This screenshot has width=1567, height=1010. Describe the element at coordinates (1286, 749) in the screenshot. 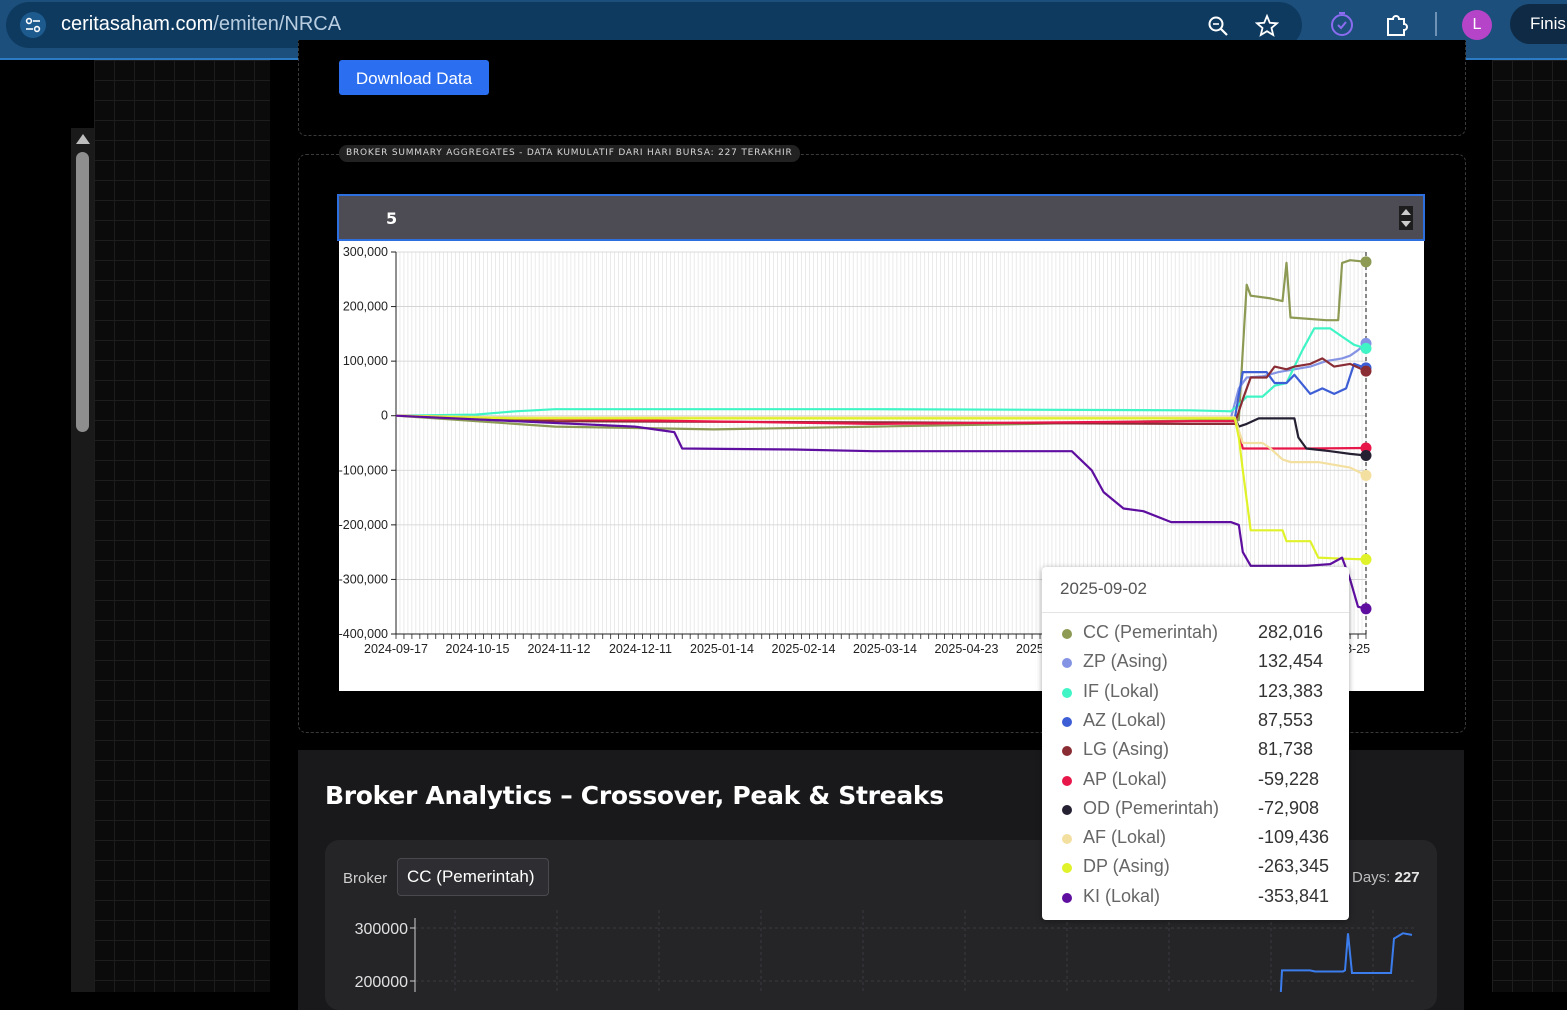

I see `tooltip-broker-value: 81,738` at that location.